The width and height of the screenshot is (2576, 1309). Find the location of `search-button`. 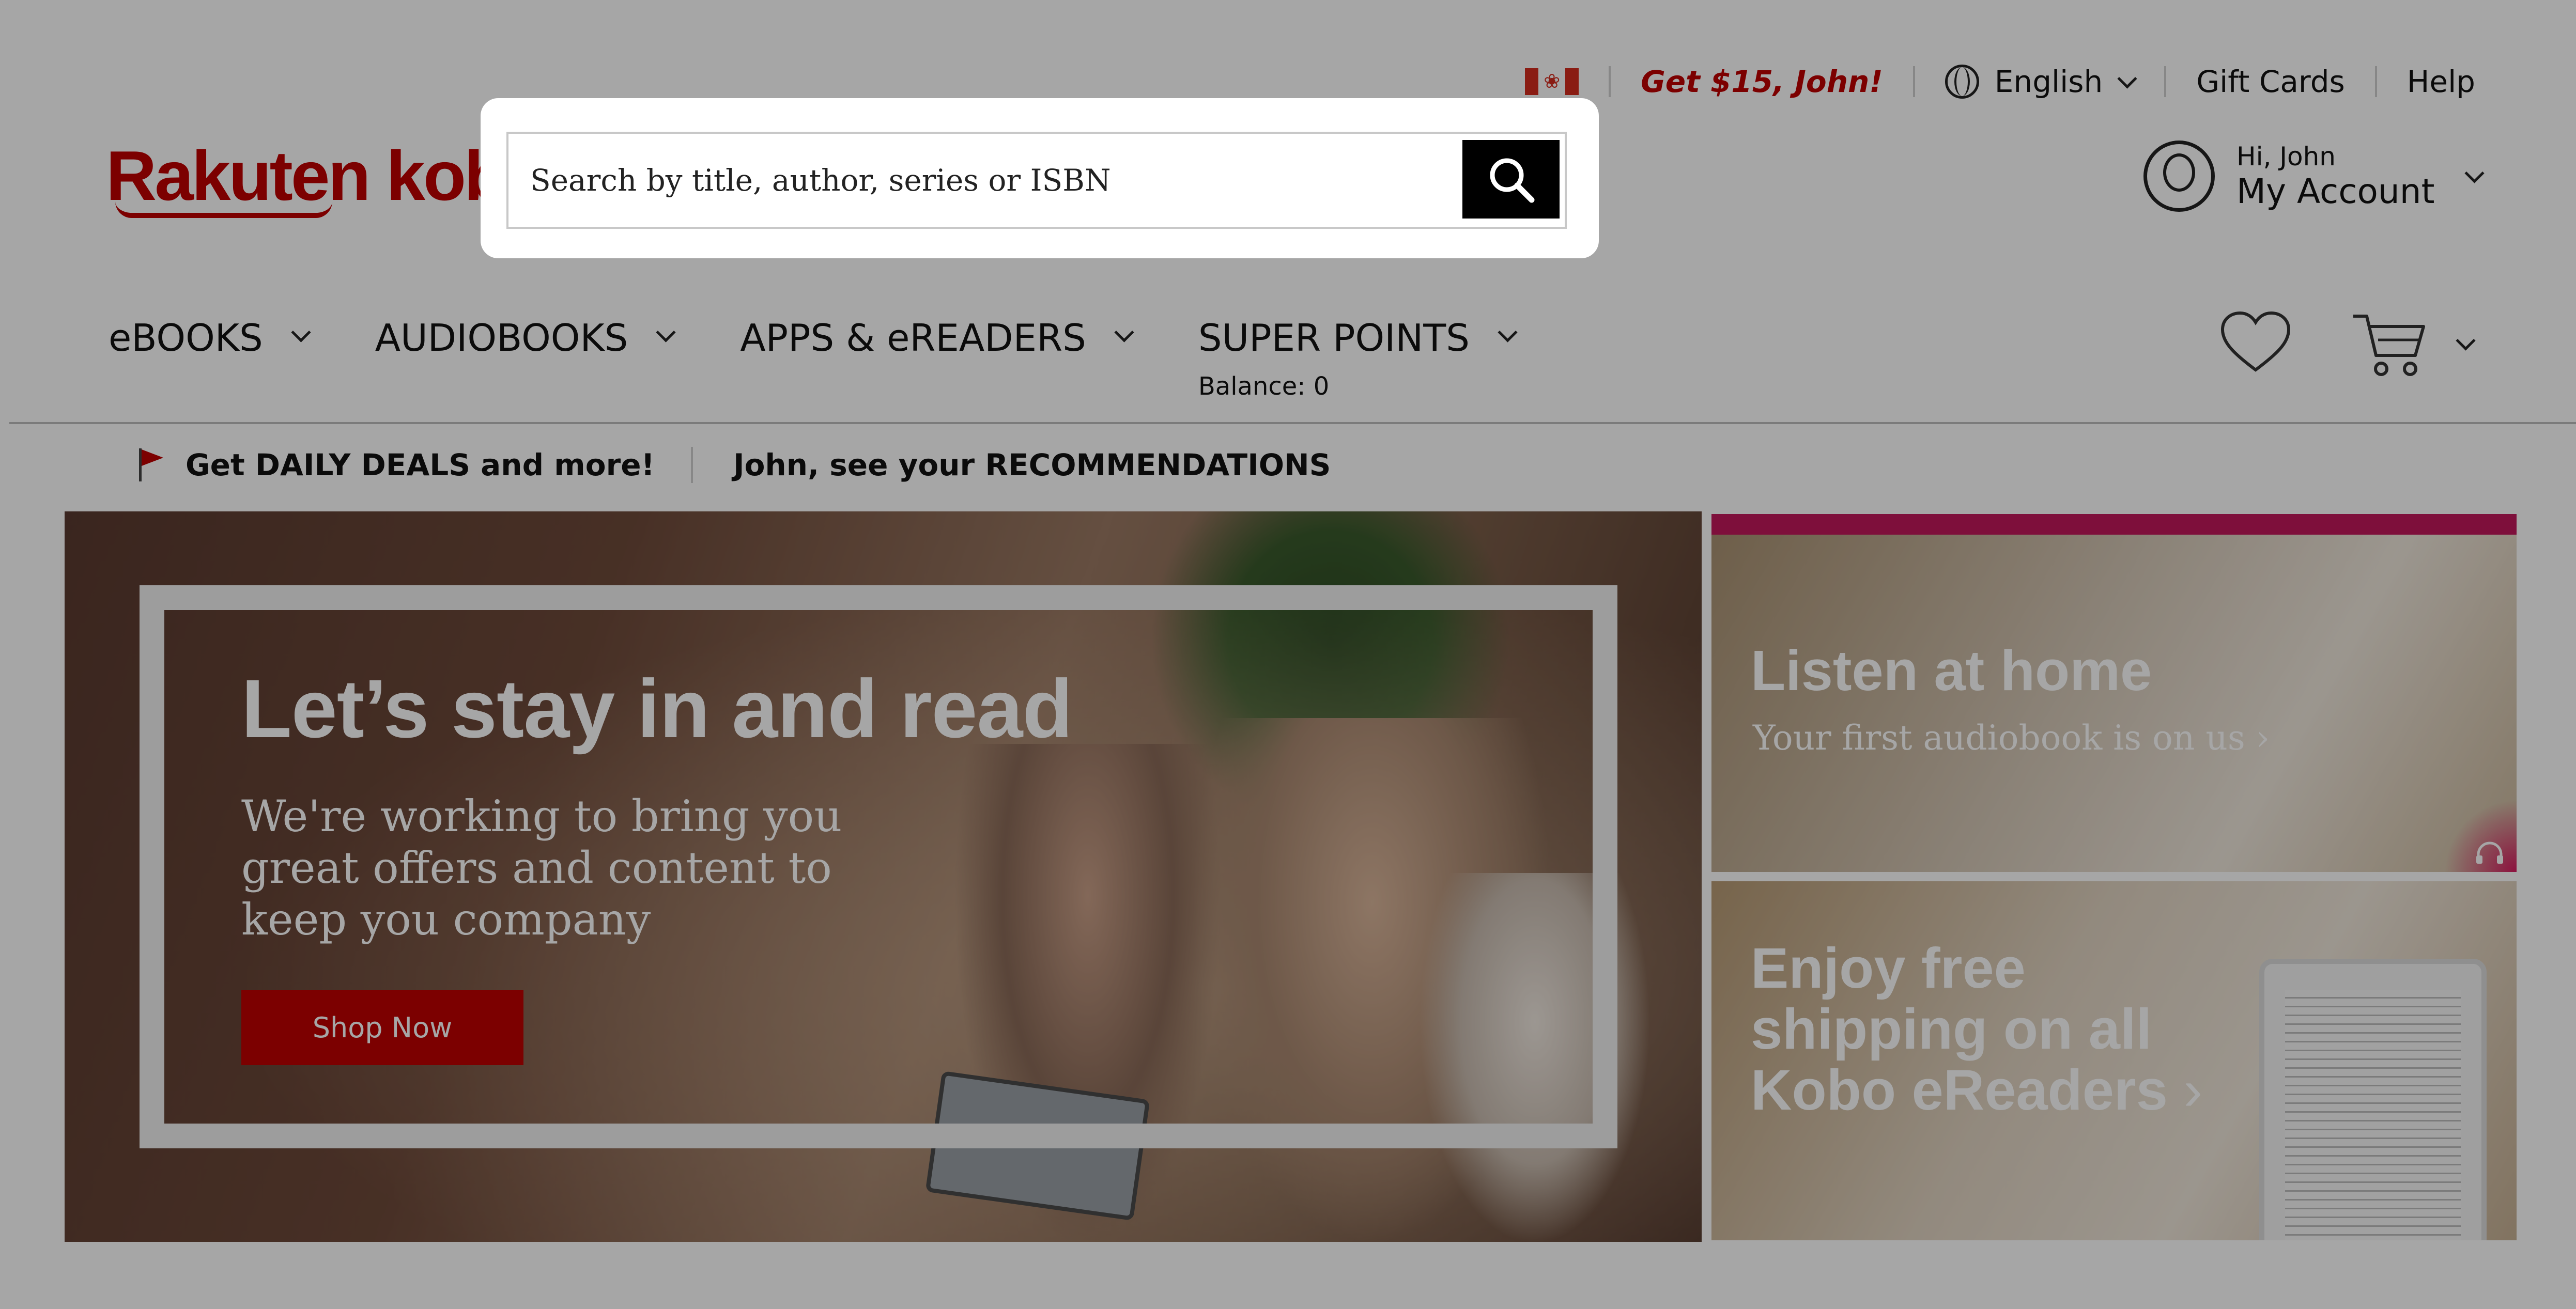

search-button is located at coordinates (1511, 179).